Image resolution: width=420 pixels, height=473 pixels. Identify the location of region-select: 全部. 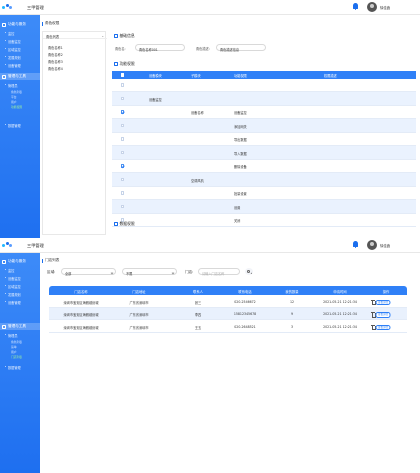
(88, 272).